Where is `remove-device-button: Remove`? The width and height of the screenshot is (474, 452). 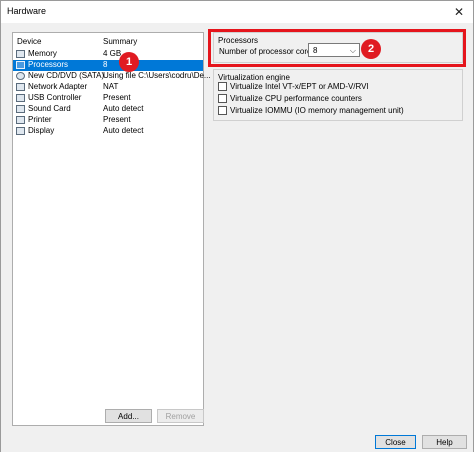 remove-device-button: Remove is located at coordinates (180, 416).